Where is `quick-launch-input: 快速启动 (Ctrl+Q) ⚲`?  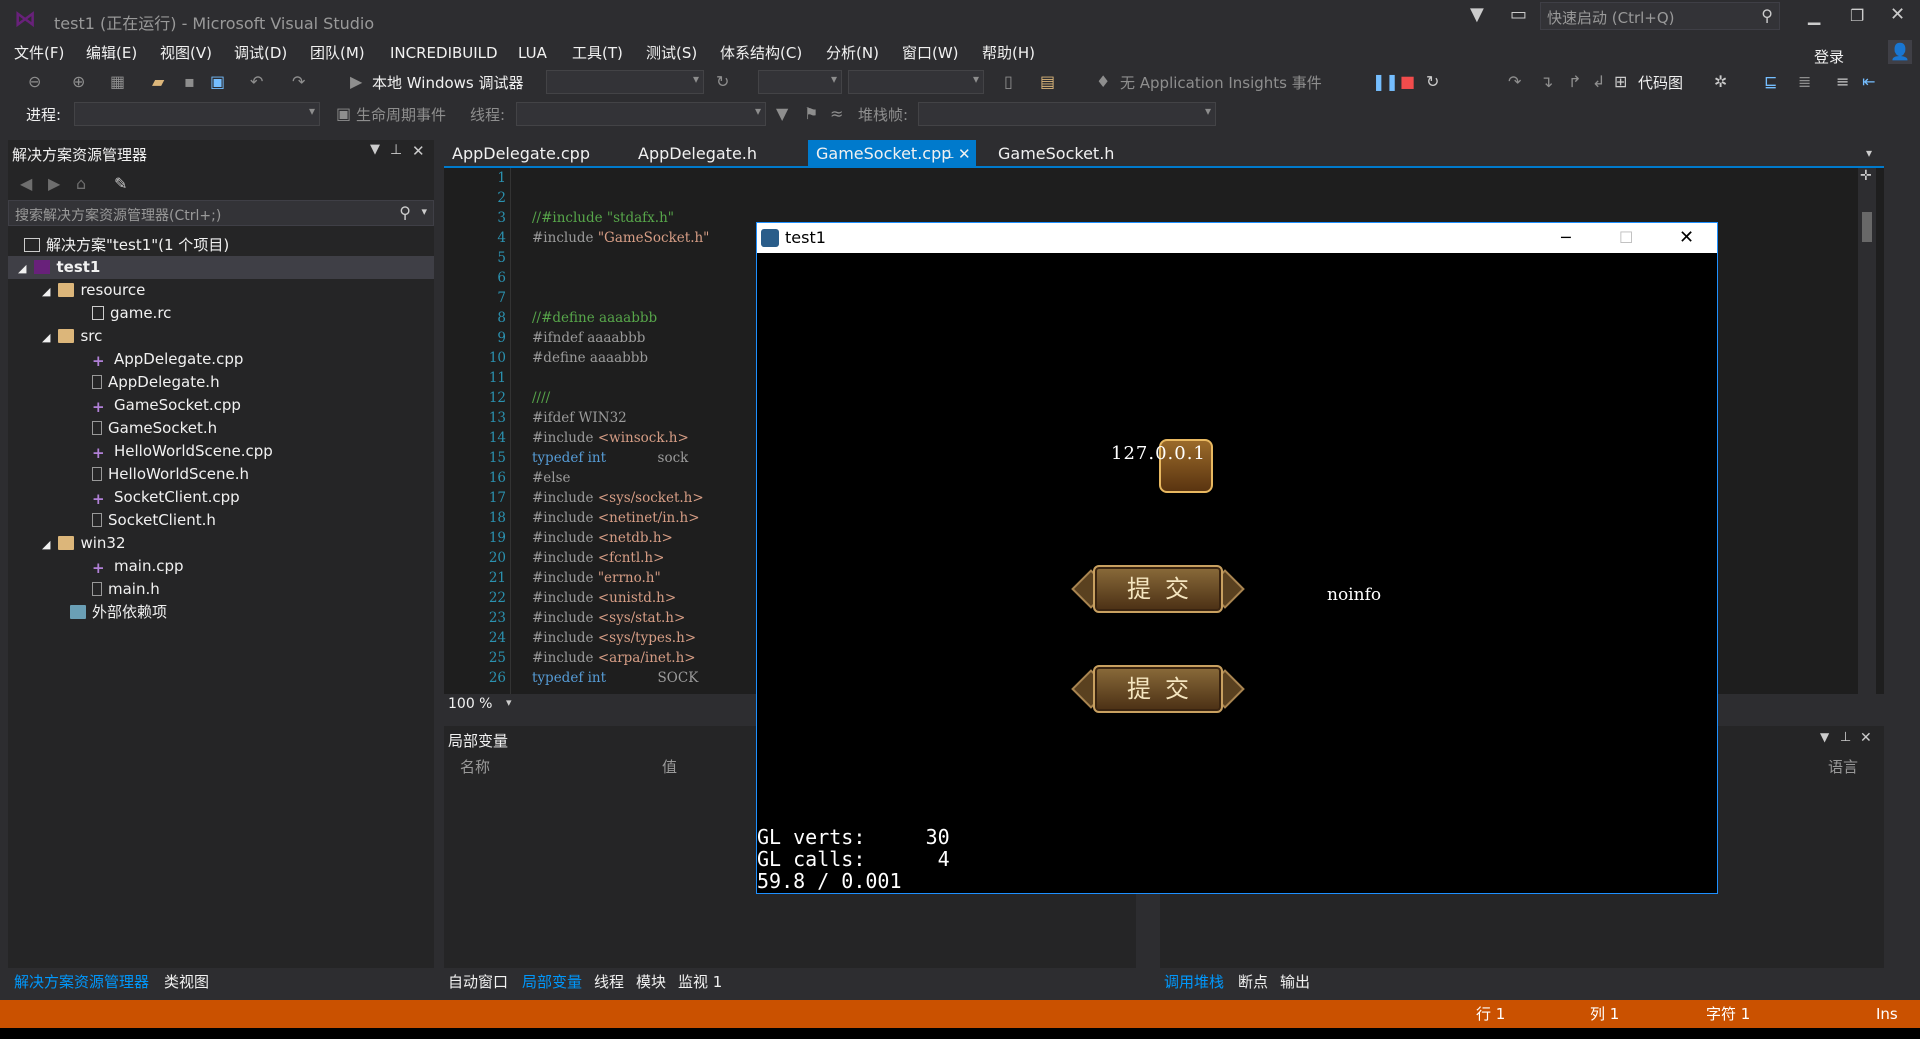 quick-launch-input: 快速启动 (Ctrl+Q) ⚲ is located at coordinates (1660, 16).